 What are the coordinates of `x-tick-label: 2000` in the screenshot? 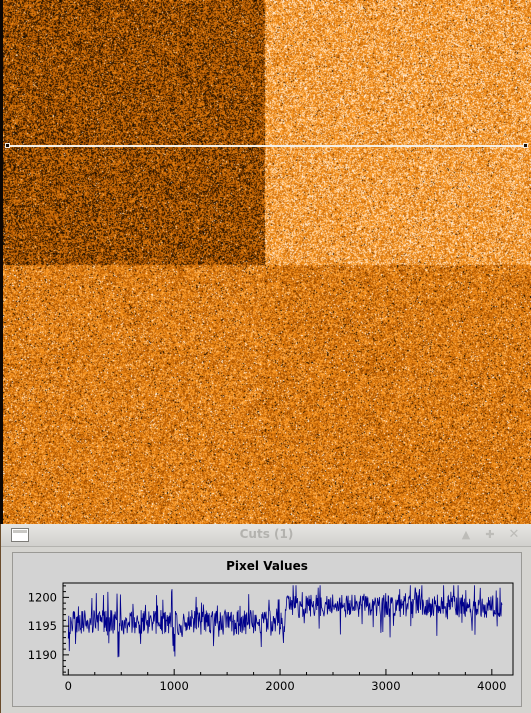 It's located at (279, 686).